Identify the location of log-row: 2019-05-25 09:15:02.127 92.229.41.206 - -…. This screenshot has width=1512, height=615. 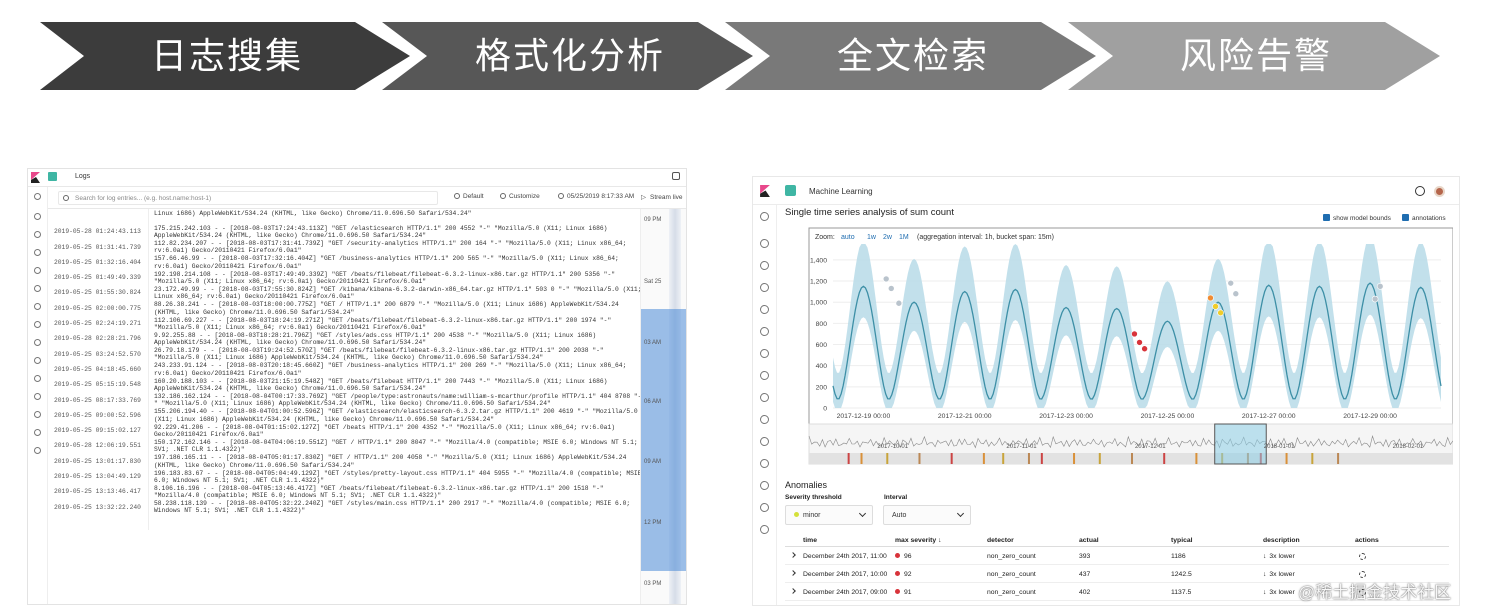
(348, 431).